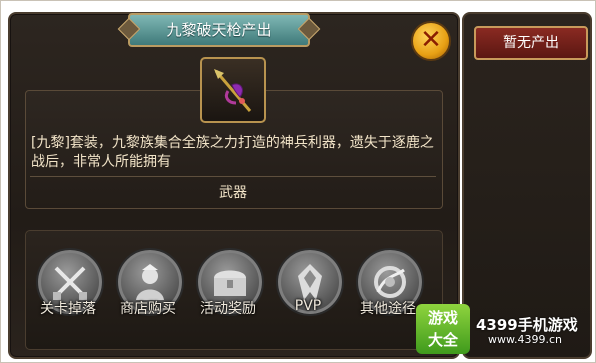 Image resolution: width=596 pixels, height=363 pixels. I want to click on watermark-url: www.4399.cn, so click(525, 339).